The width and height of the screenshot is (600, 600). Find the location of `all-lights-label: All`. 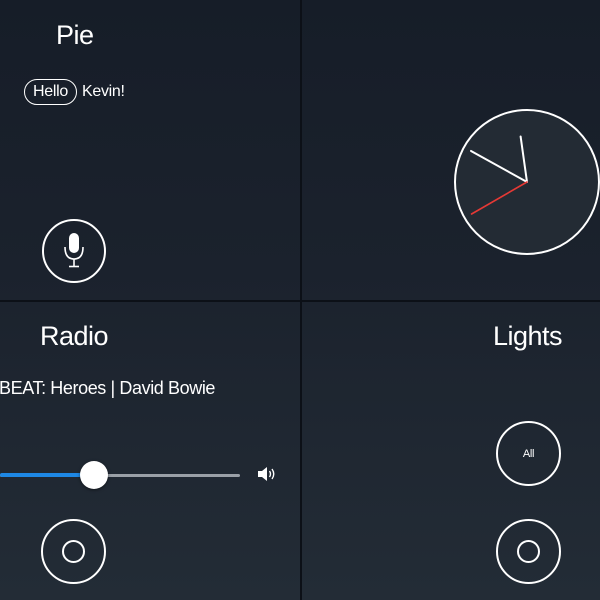

all-lights-label: All is located at coordinates (528, 453).